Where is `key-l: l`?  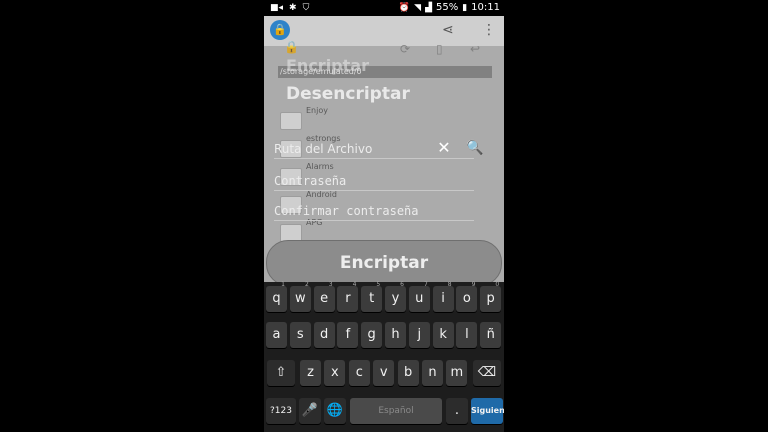 key-l: l is located at coordinates (467, 335).